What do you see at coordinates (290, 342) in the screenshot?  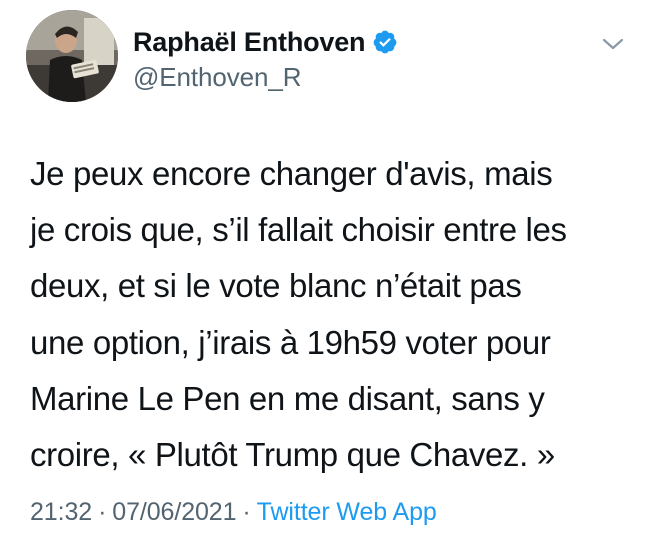 I see `tweet-text-line: une option, j’irais à 19h59 voter pour` at bounding box center [290, 342].